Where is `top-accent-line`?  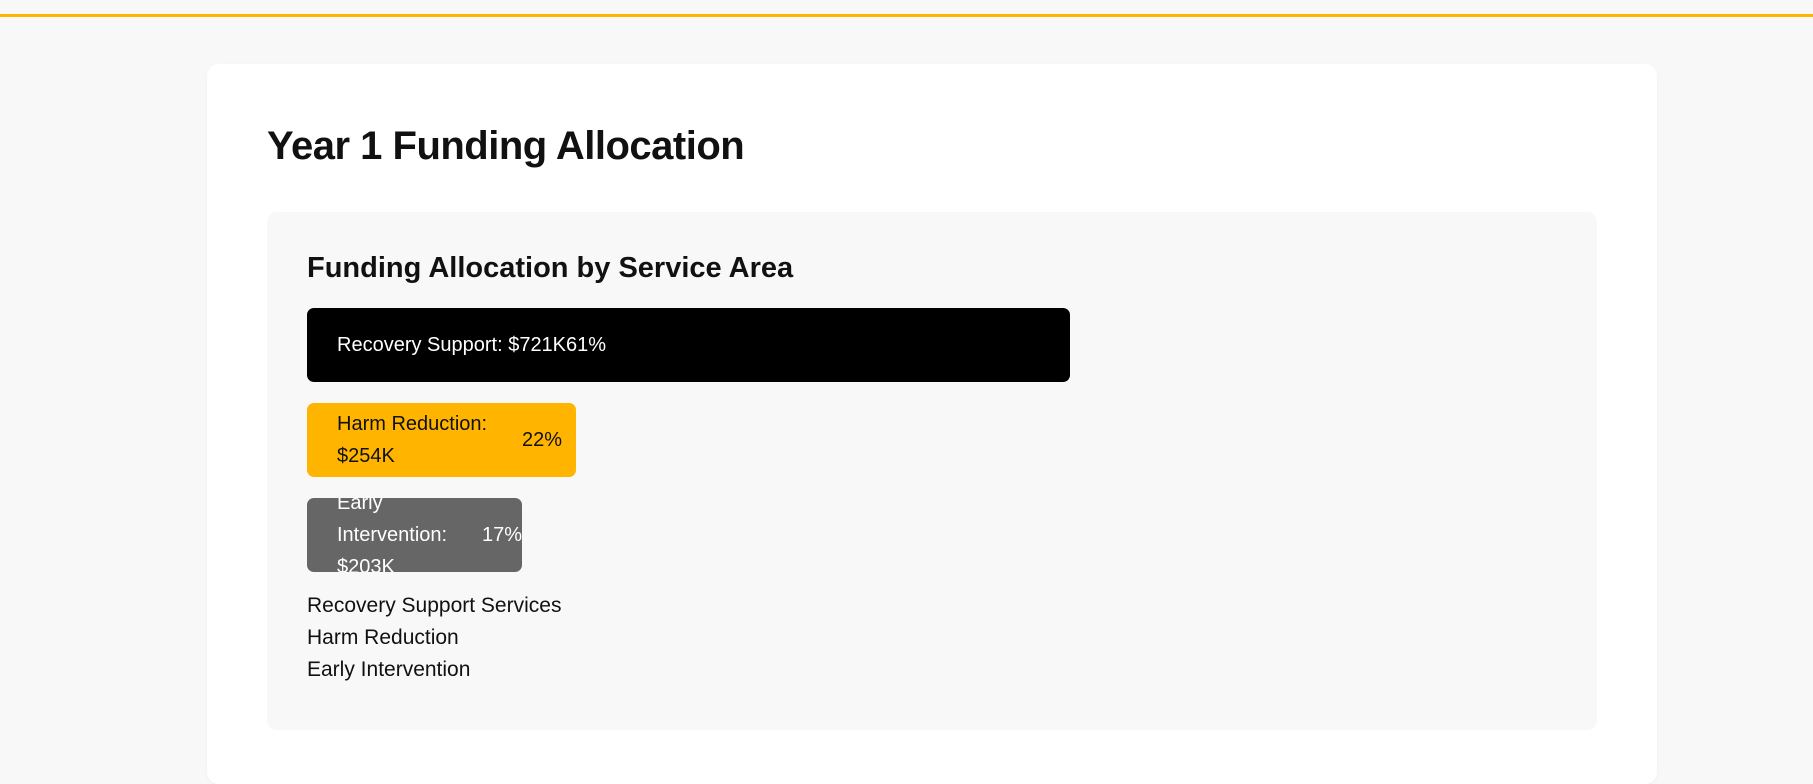 top-accent-line is located at coordinates (906, 15).